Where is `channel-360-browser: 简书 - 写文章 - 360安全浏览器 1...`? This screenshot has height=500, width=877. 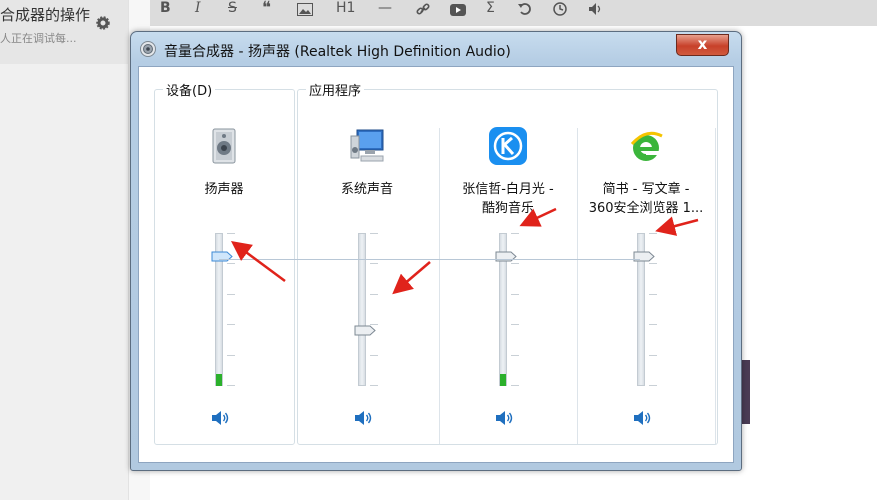
channel-360-browser: 简书 - 写文章 - 360安全浏览器 1... is located at coordinates (646, 268).